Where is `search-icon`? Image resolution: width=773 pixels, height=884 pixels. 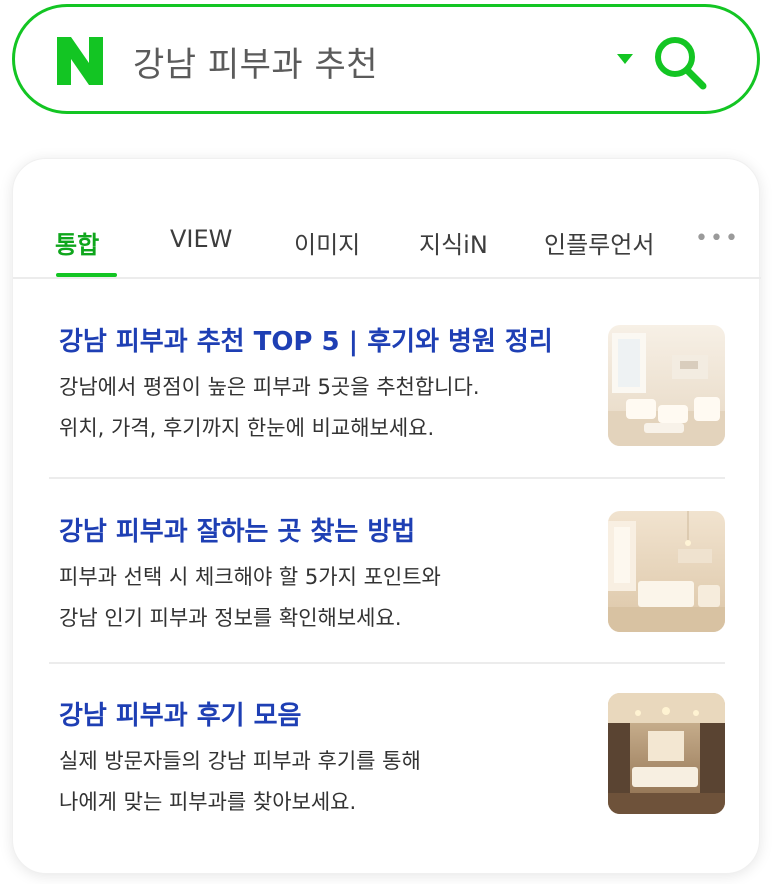 search-icon is located at coordinates (680, 62).